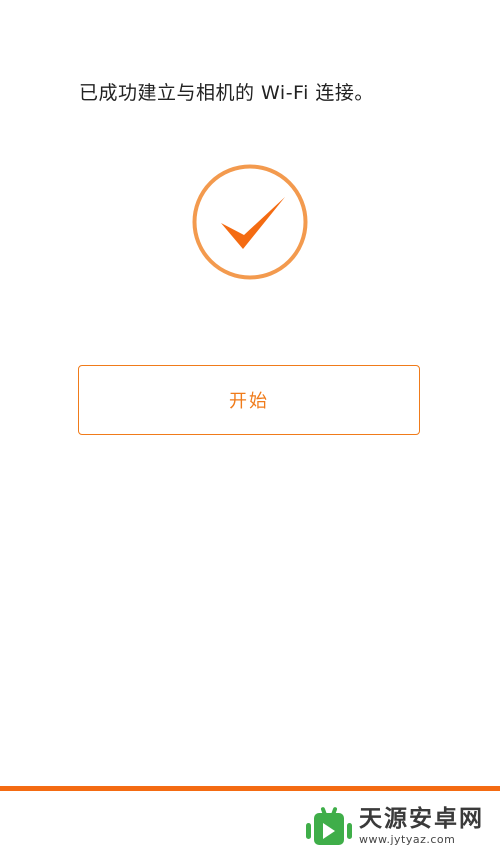  What do you see at coordinates (250, 222) in the screenshot?
I see `success-checkmark-icon` at bounding box center [250, 222].